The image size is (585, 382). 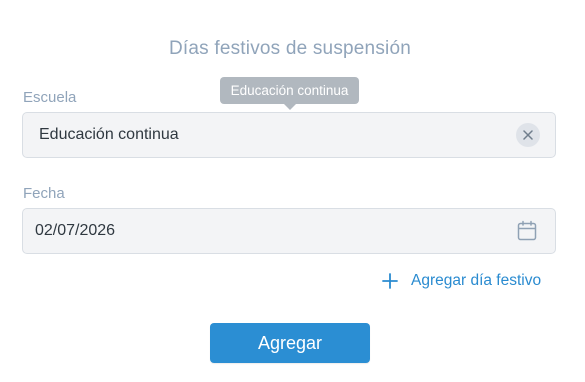 I want to click on calendar-icon, so click(x=527, y=230).